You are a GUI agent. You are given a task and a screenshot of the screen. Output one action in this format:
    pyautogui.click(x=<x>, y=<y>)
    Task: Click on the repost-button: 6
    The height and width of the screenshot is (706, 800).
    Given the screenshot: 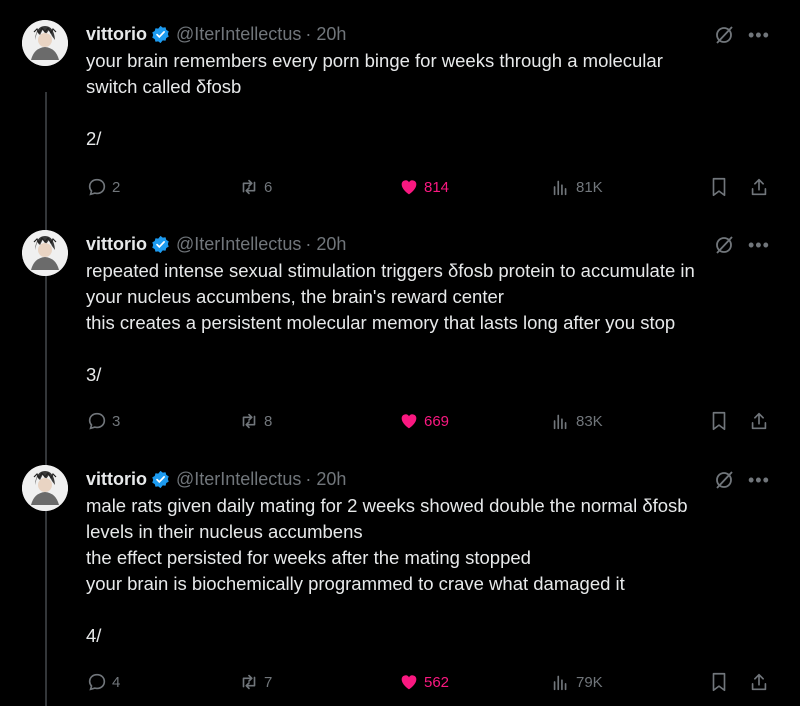 What is the action you would take?
    pyautogui.click(x=255, y=187)
    